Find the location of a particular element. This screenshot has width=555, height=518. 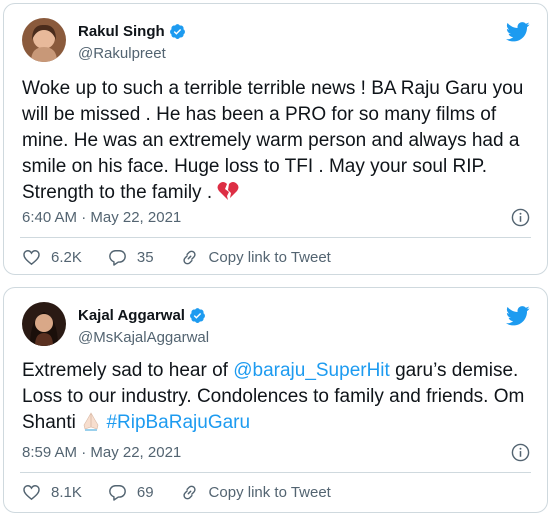

mention-link: @baraju_SuperHit is located at coordinates (311, 370).